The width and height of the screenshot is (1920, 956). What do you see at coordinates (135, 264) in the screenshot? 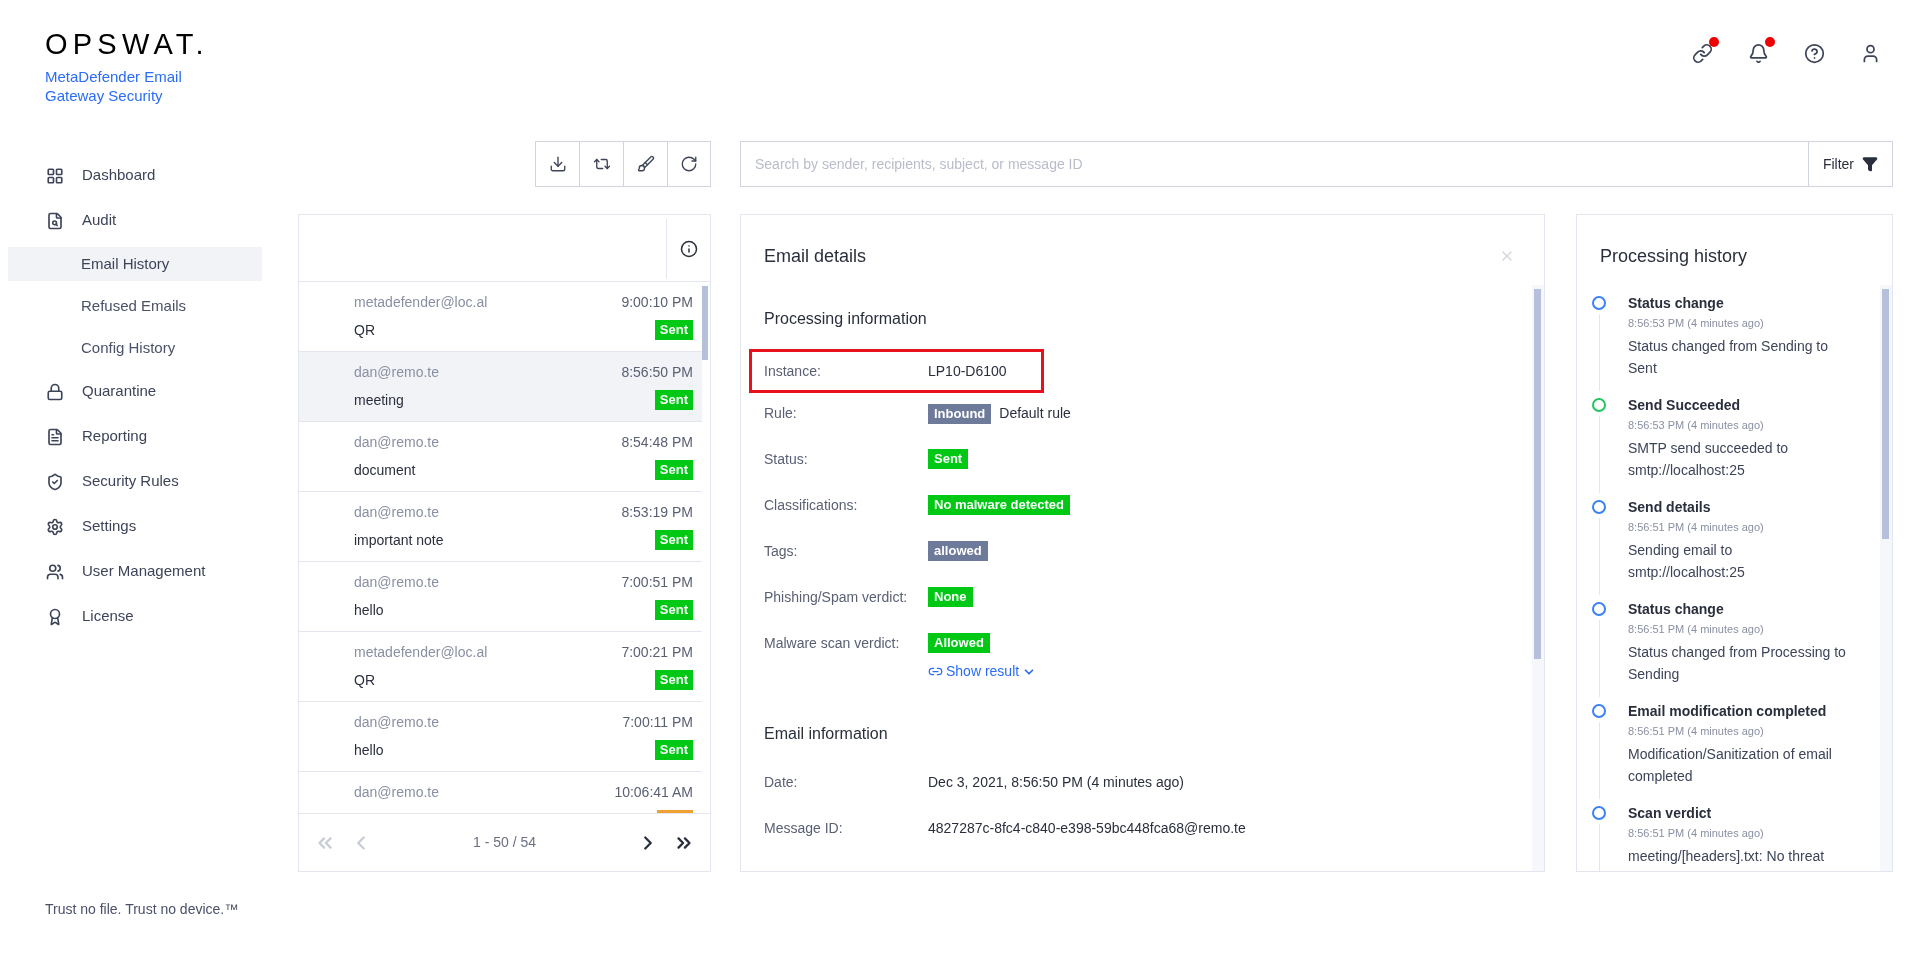
I see `sidebar-subitem: Email History` at bounding box center [135, 264].